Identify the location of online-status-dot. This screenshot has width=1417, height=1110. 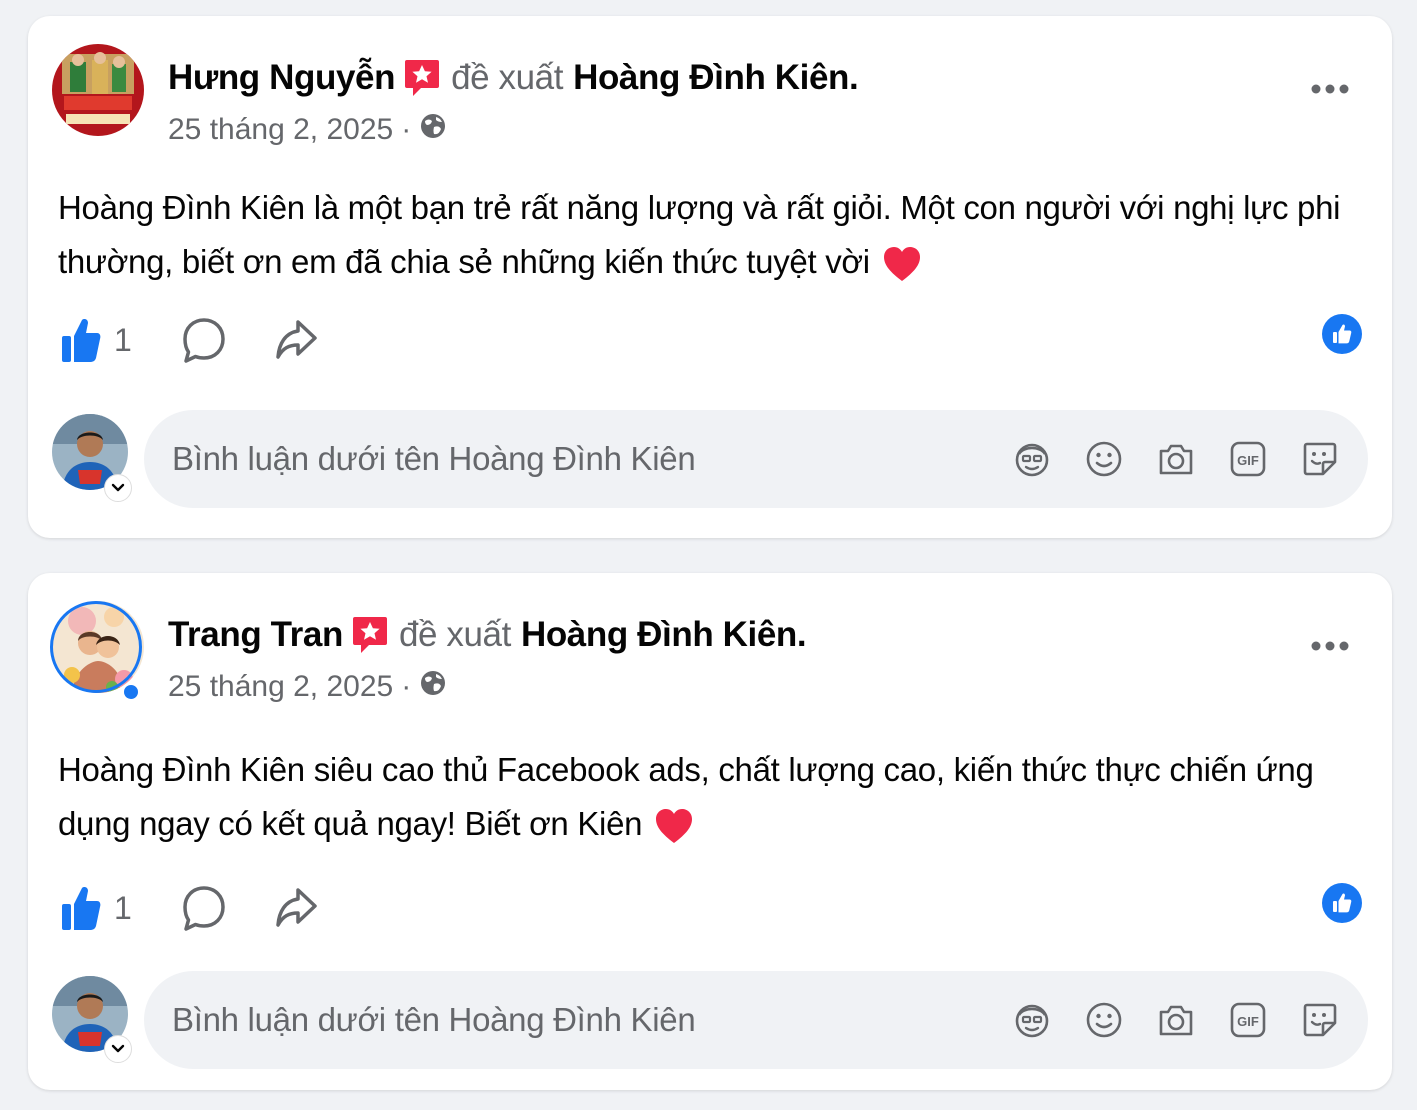
(131, 692).